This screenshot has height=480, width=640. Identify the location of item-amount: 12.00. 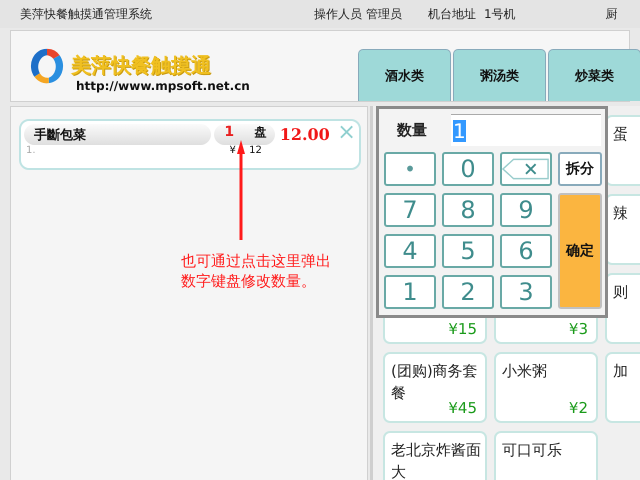
(305, 134).